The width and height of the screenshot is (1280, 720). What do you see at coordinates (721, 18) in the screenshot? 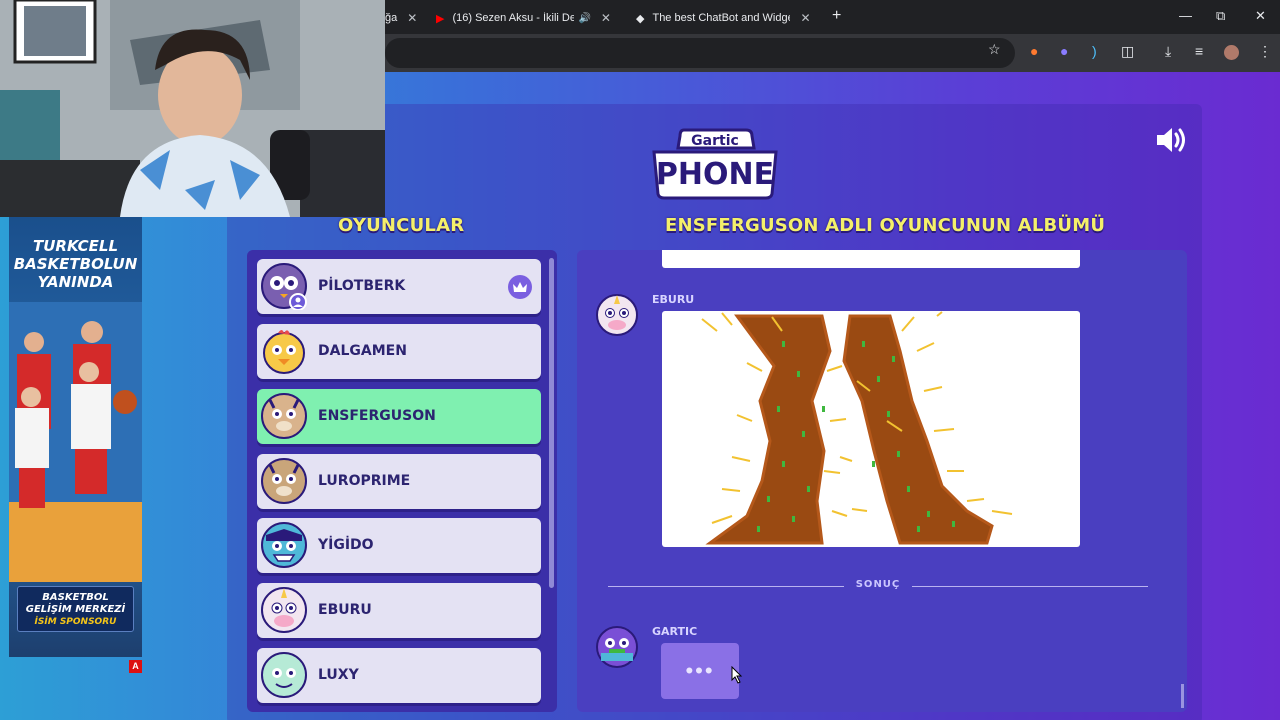
I see `tab-title: The best ChatBot and Widgets` at bounding box center [721, 18].